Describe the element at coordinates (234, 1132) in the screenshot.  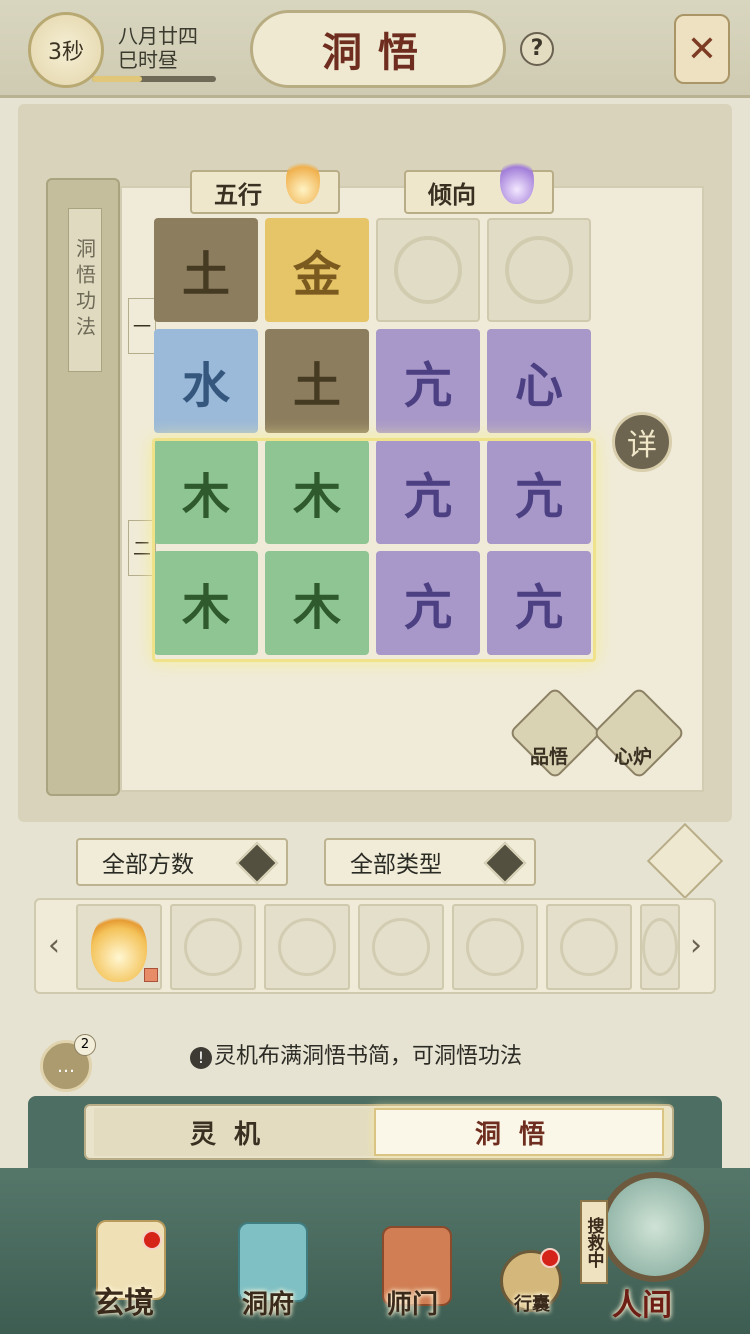
I see `tab-lingji: 灵机` at that location.